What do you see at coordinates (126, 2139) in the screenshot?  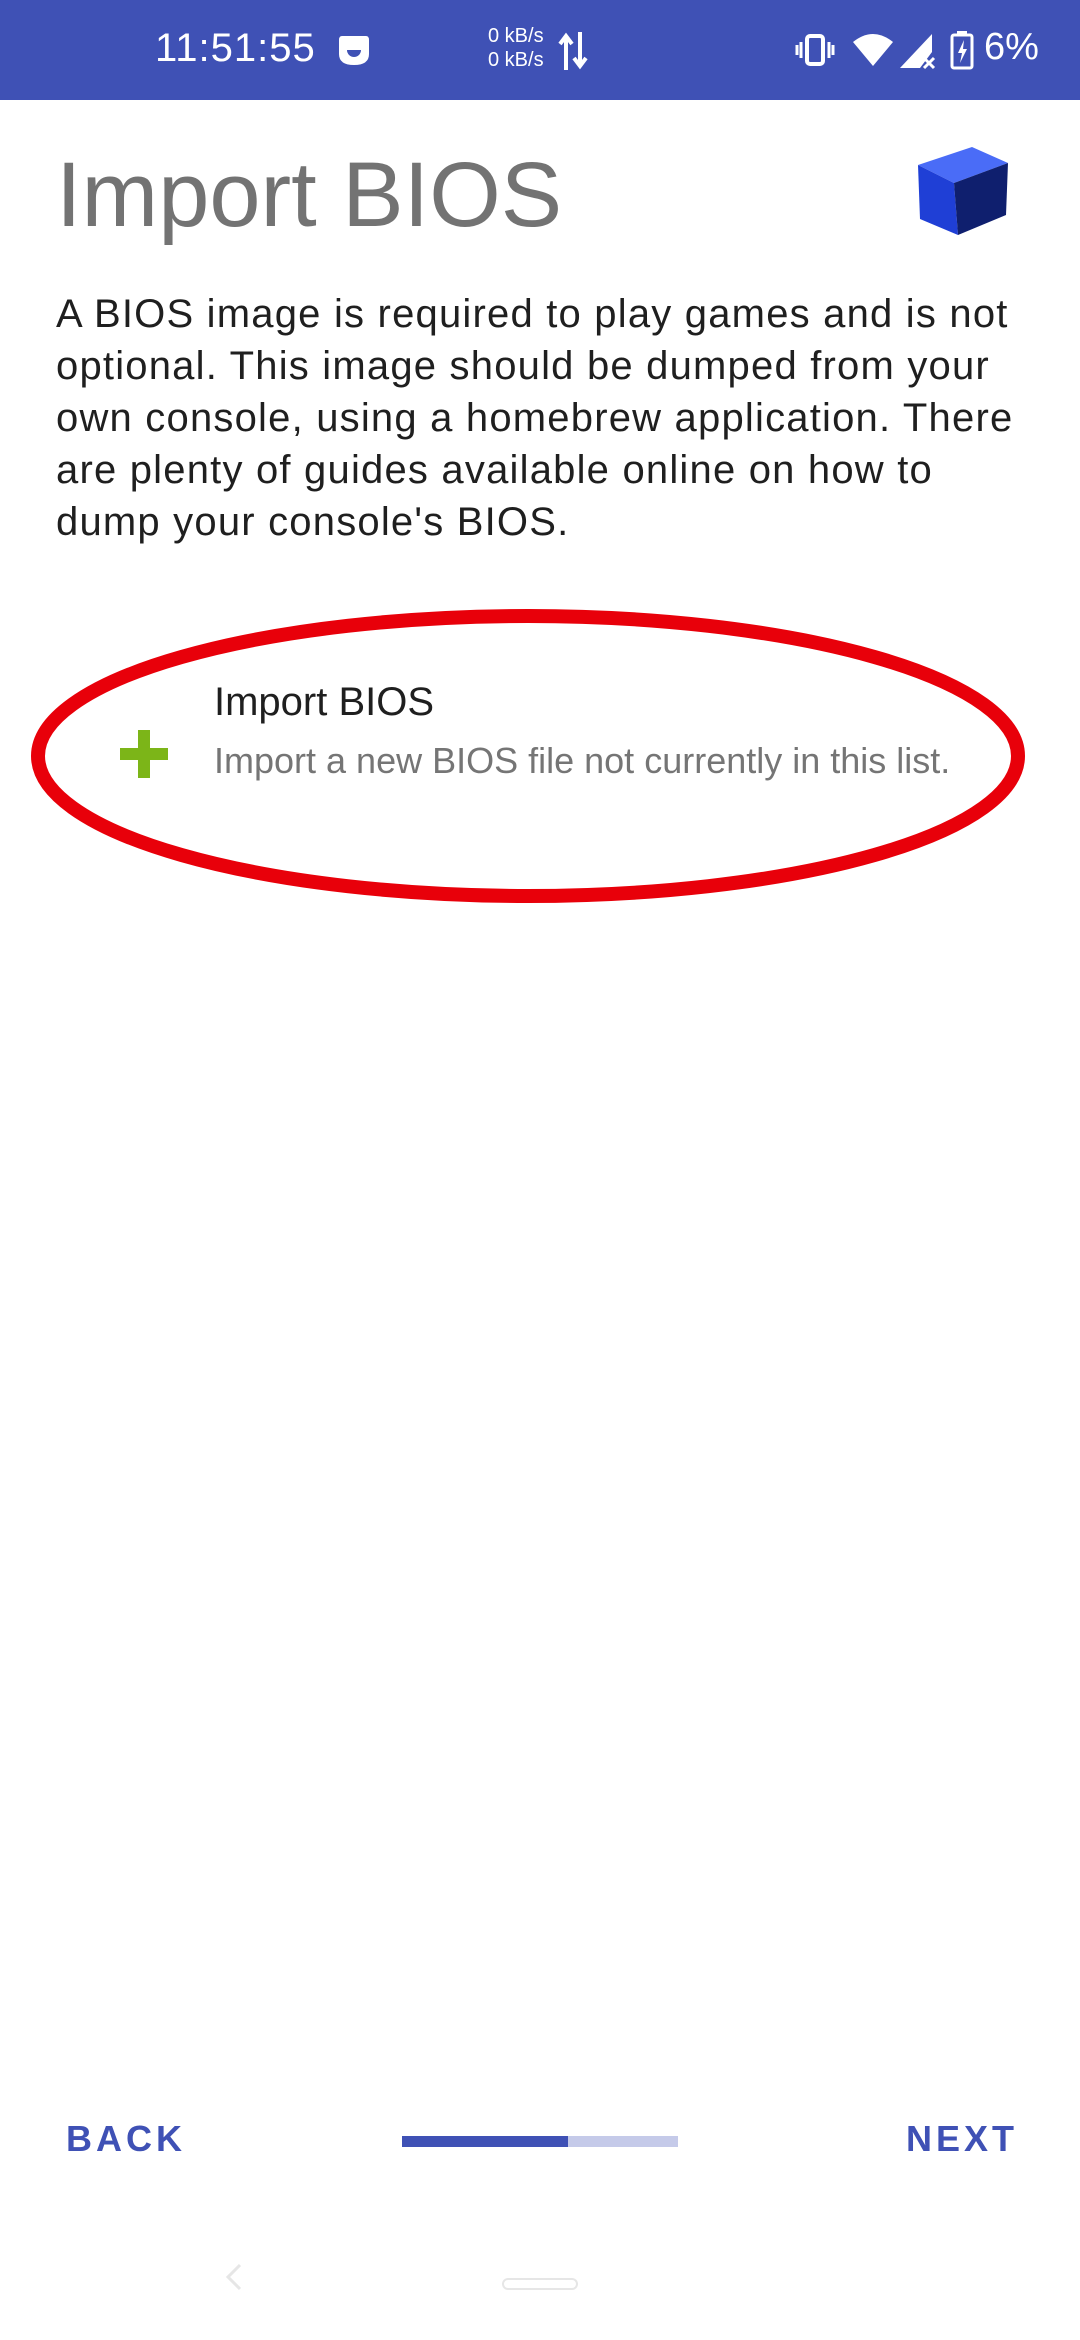 I see `back-button: BACK` at bounding box center [126, 2139].